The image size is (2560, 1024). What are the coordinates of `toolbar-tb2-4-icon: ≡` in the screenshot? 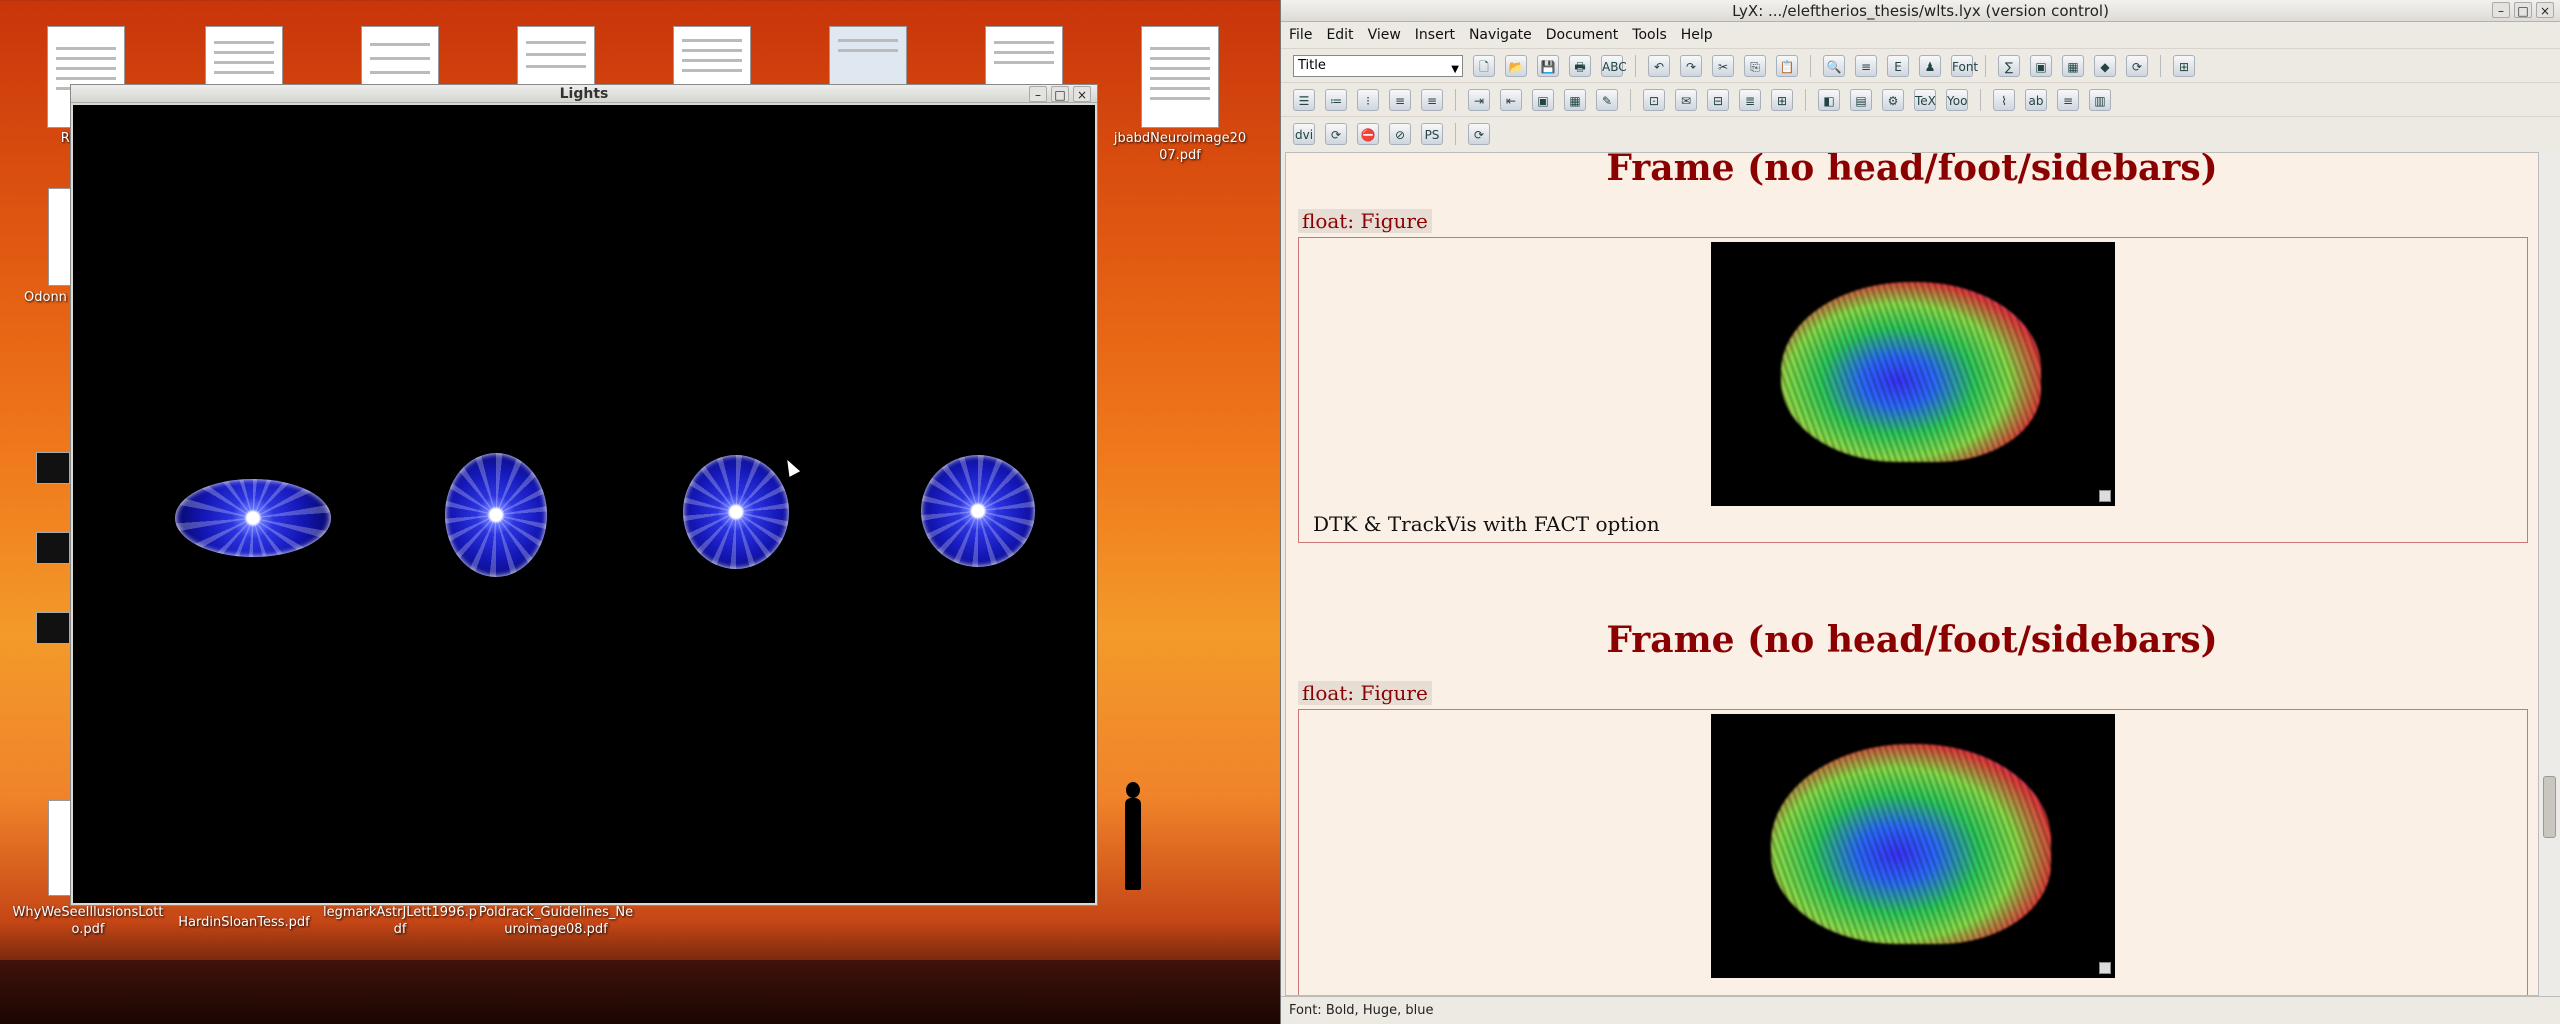 It's located at (1432, 99).